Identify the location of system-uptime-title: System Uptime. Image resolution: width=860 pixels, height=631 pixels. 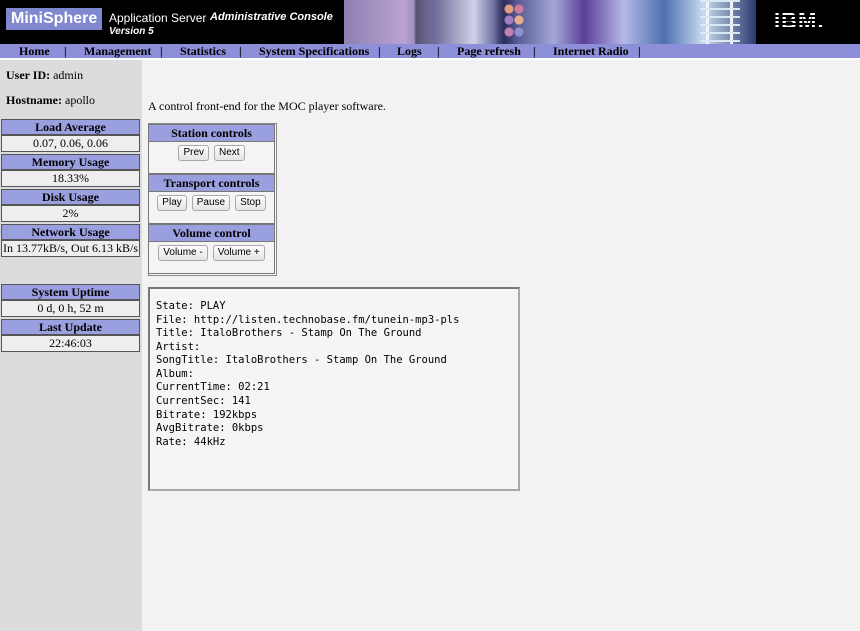
(70, 292).